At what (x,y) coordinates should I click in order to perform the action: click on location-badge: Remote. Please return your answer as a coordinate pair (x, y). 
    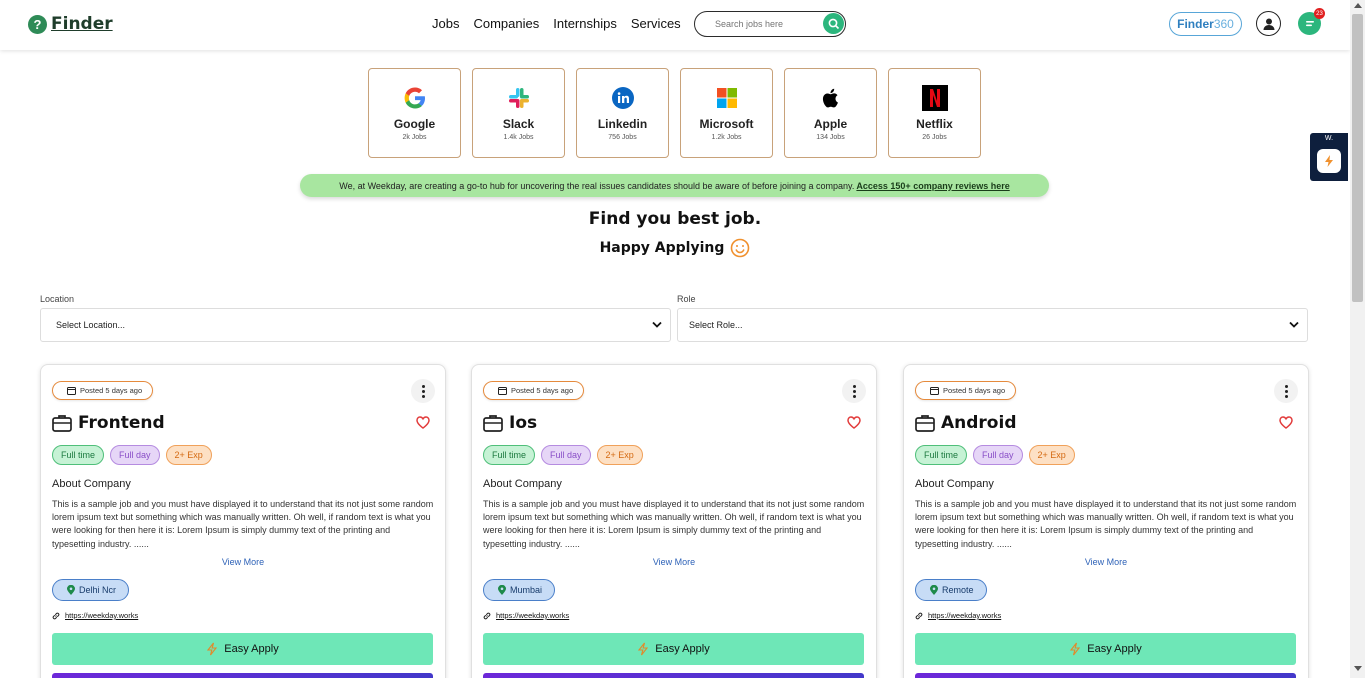
    Looking at the image, I should click on (951, 590).